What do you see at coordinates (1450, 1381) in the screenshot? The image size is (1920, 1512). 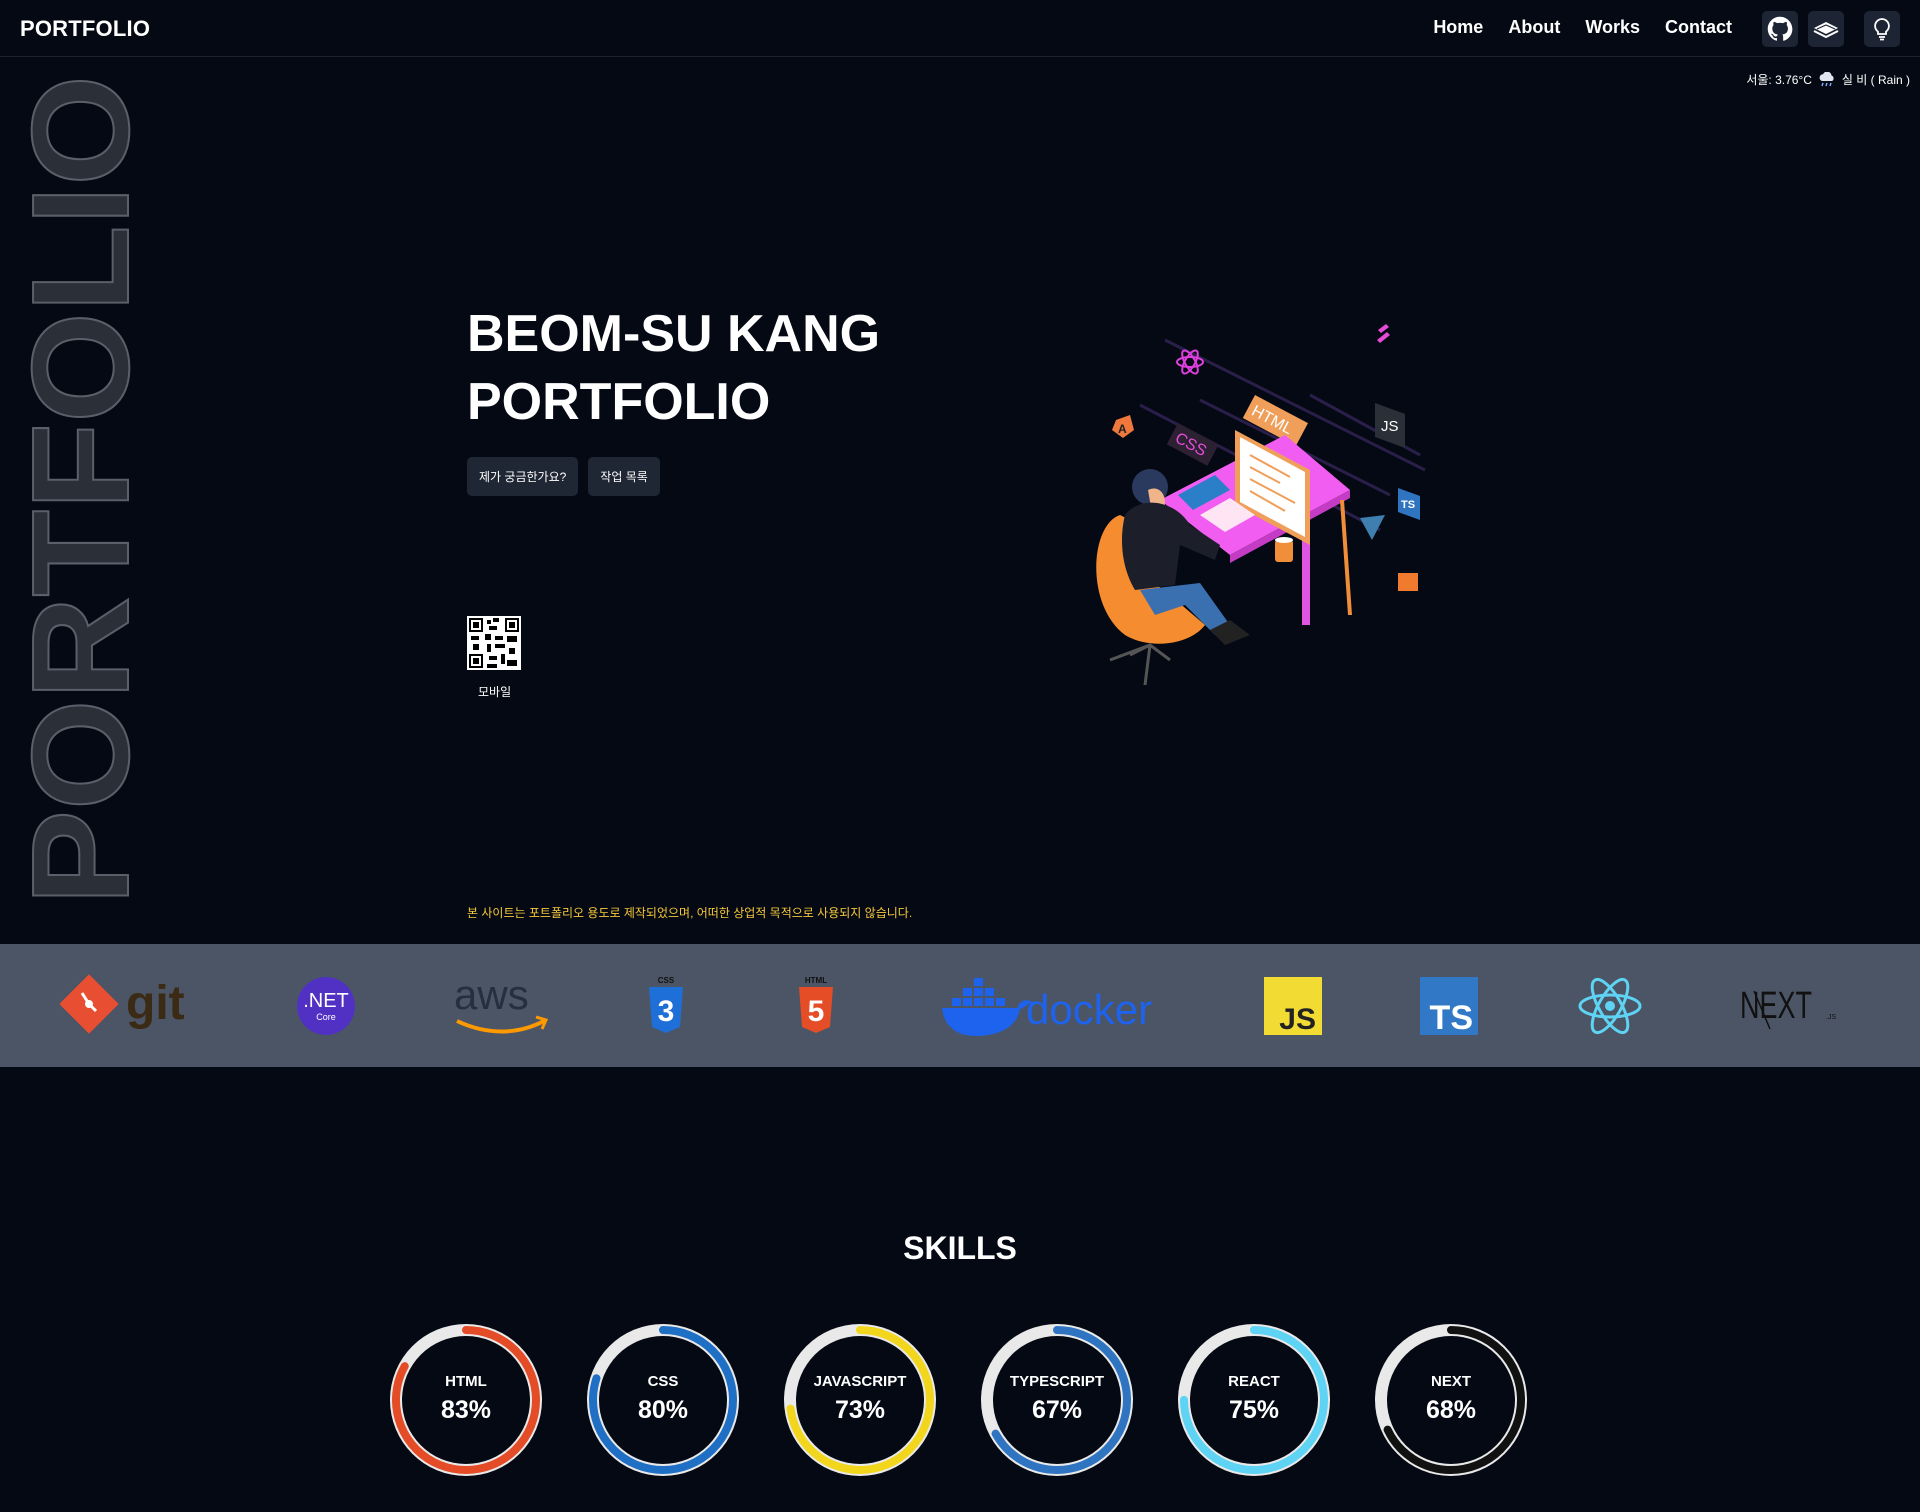 I see `skill-name: NEXT` at bounding box center [1450, 1381].